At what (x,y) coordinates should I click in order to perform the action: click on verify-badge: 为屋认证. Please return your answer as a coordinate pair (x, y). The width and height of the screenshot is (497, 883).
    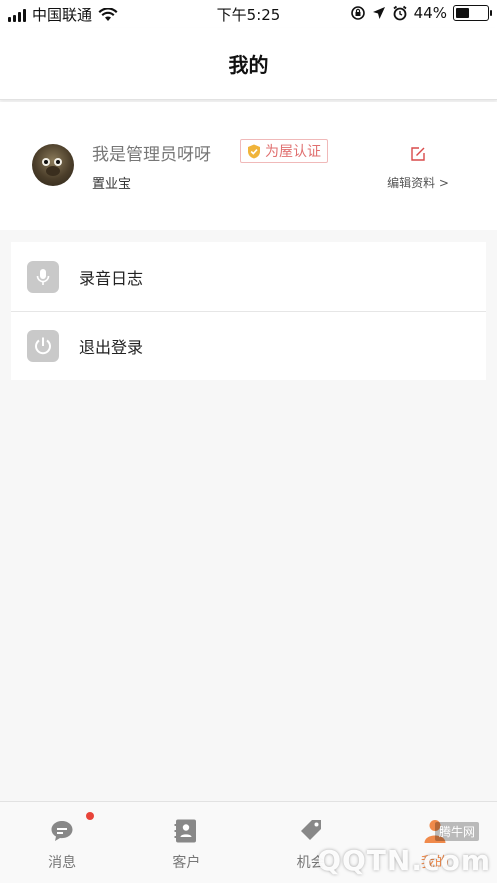
    Looking at the image, I should click on (284, 151).